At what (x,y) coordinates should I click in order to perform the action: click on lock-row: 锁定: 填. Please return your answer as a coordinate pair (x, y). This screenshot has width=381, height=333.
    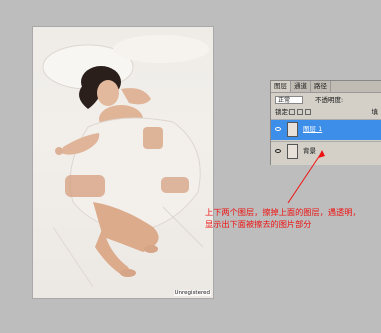
    Looking at the image, I should click on (326, 112).